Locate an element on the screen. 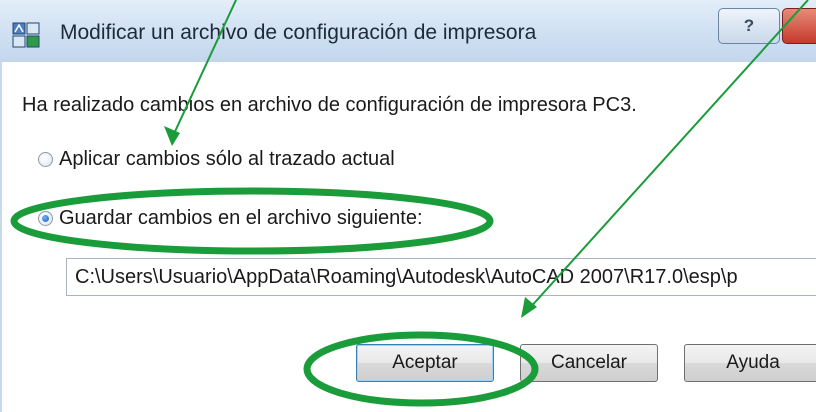 This screenshot has width=816, height=412. cancel-button: Cancelar is located at coordinates (589, 363).